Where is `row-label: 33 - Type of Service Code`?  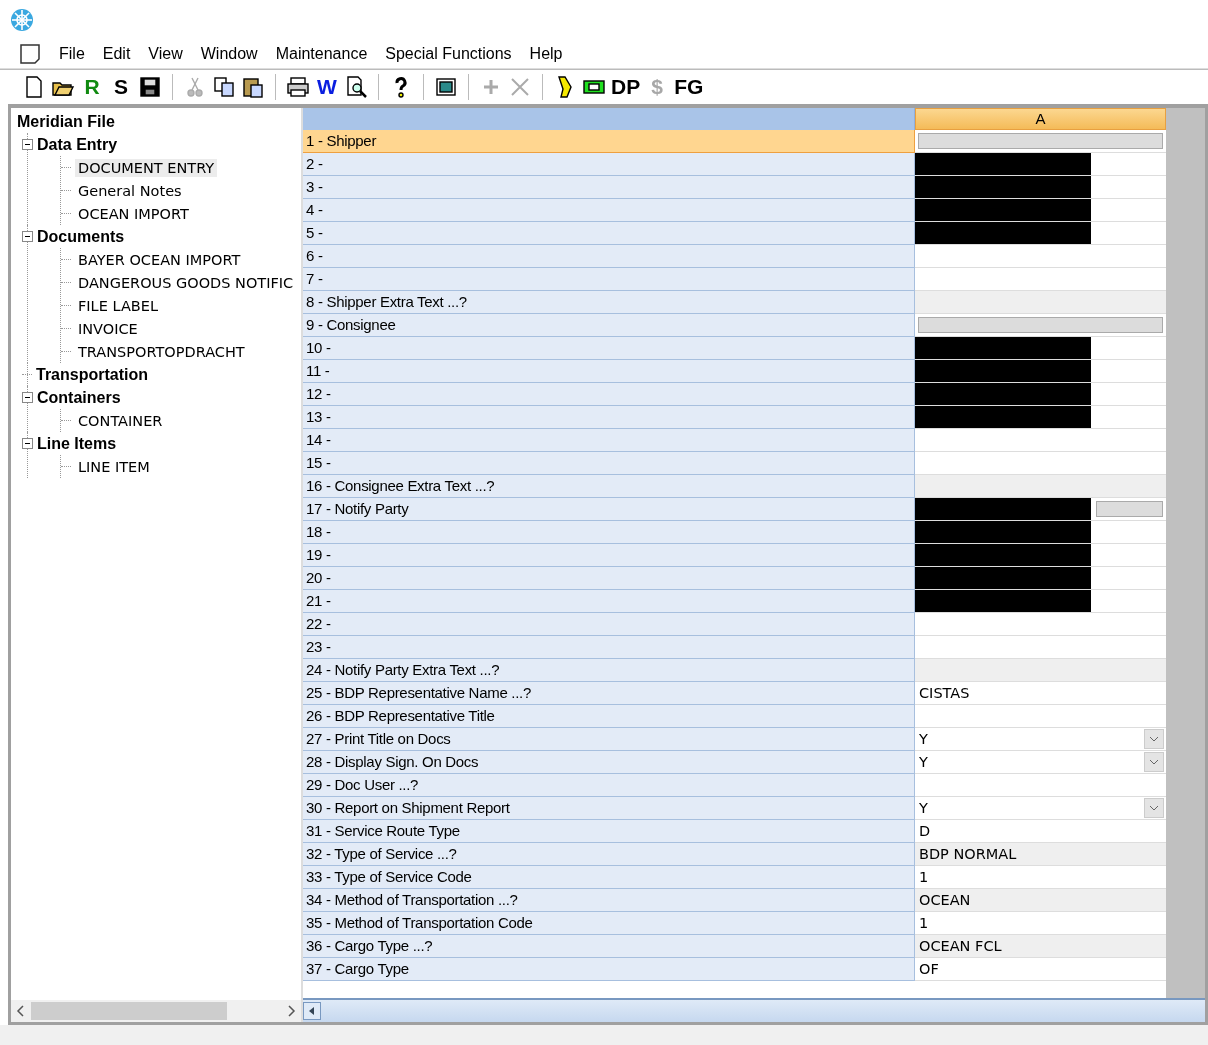 row-label: 33 - Type of Service Code is located at coordinates (609, 877).